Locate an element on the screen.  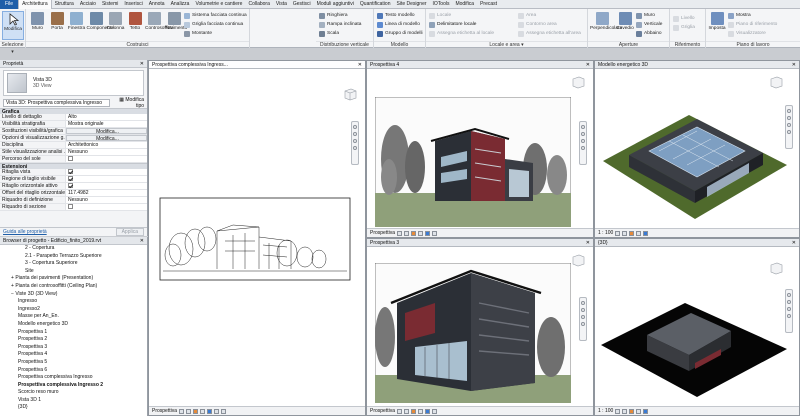
browser-item: − Viste 3D (3D View) is located at coordinates (73, 295).